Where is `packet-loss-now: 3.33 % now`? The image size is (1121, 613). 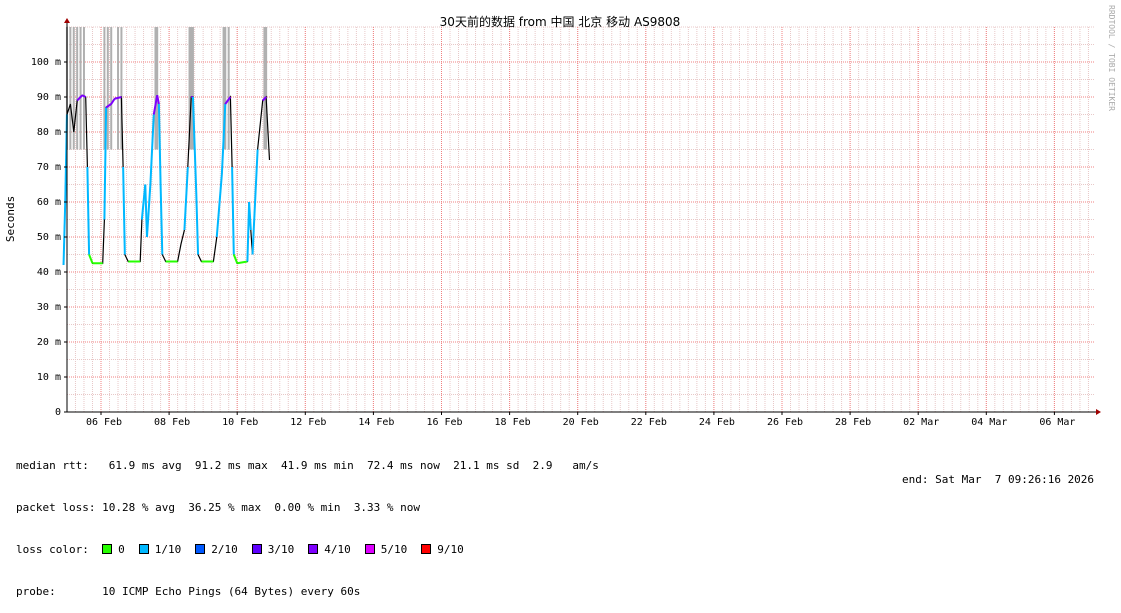
packet-loss-now: 3.33 % now is located at coordinates (387, 507).